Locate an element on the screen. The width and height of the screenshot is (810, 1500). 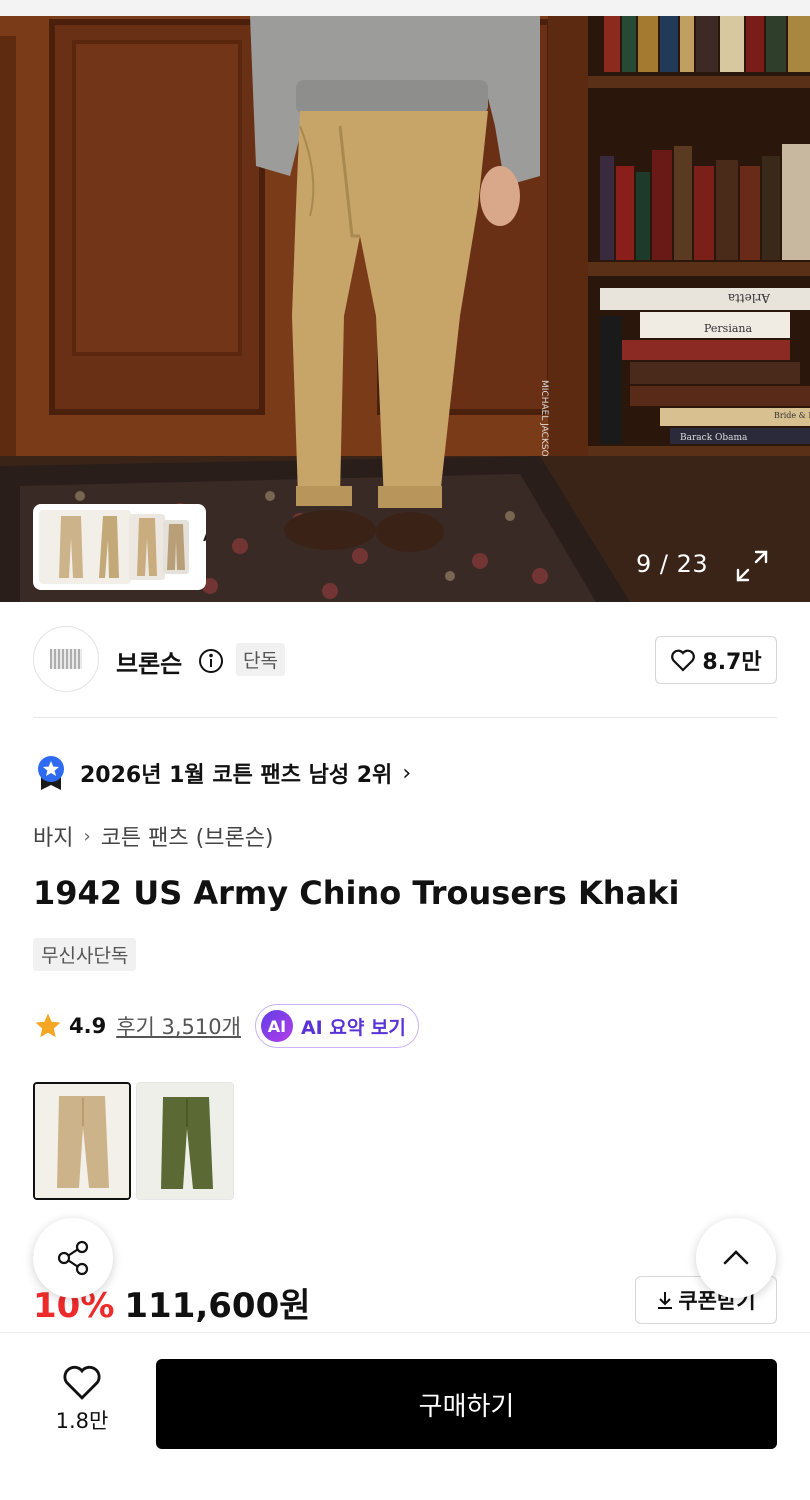
exclusive-badge: 단독 is located at coordinates (260, 659).